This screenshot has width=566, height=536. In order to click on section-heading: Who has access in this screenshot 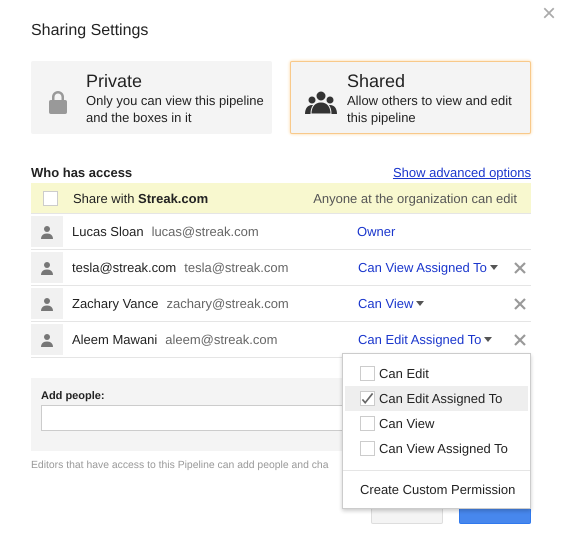, I will do `click(81, 172)`.